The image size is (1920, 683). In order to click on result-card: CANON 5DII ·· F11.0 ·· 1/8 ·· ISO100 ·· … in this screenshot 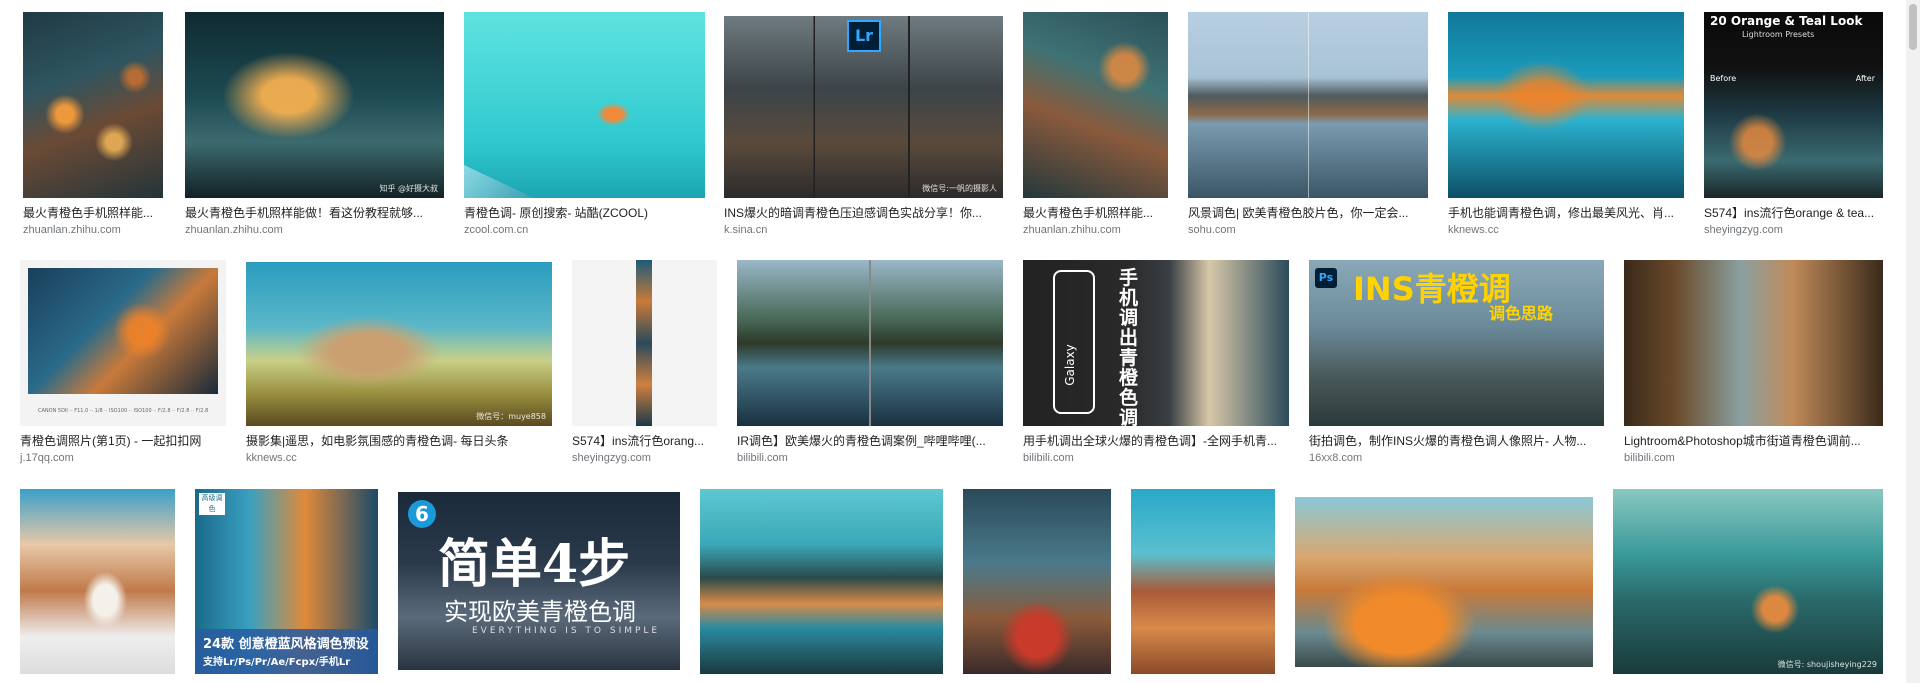, I will do `click(123, 362)`.